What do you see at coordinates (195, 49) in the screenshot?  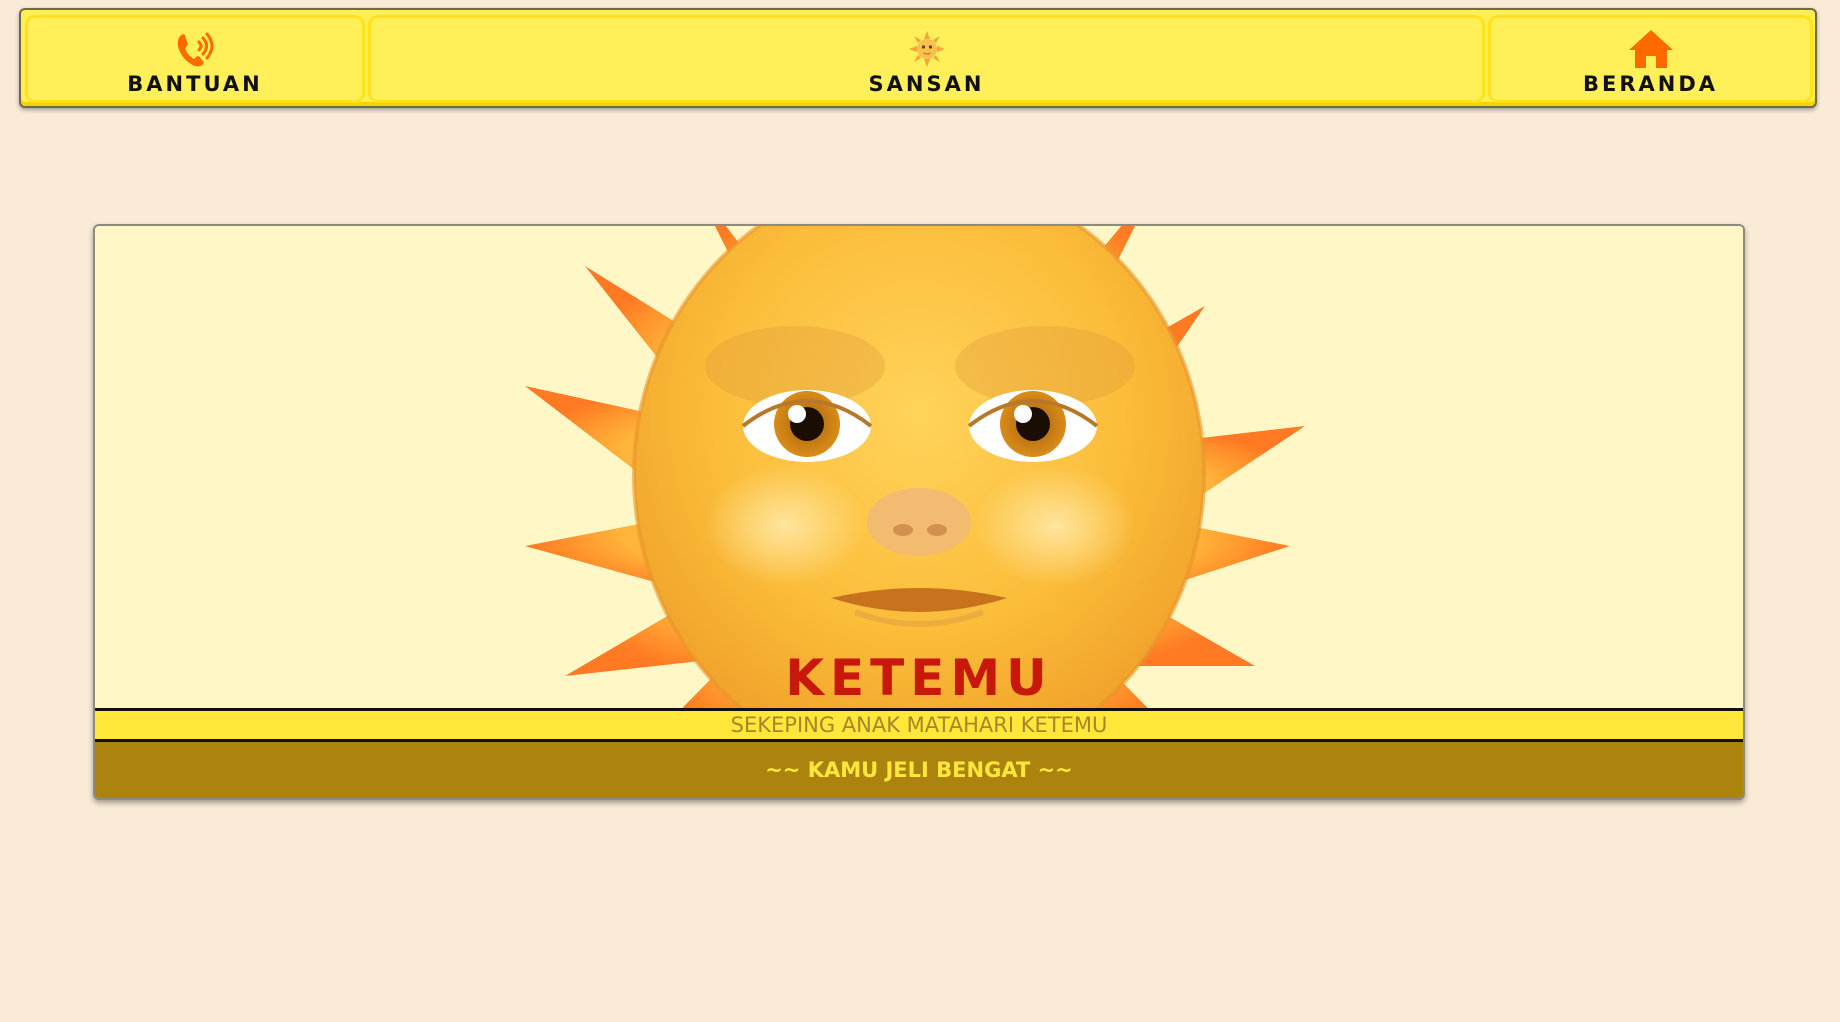 I see `phone-ringing-icon` at bounding box center [195, 49].